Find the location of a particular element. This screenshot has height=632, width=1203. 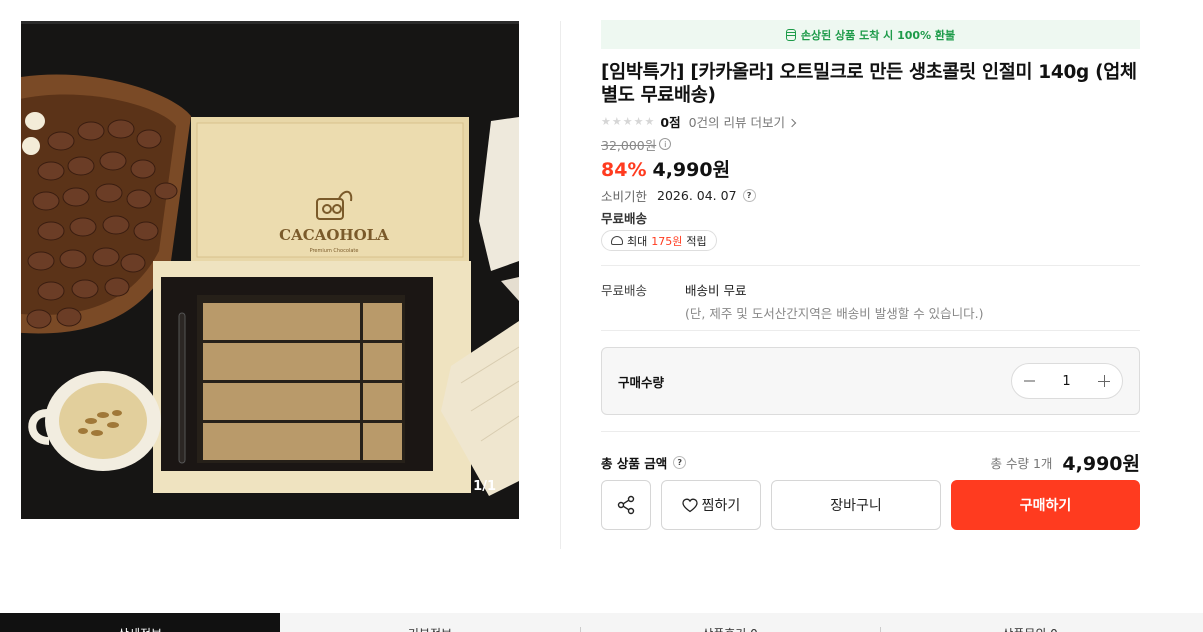

heart-icon is located at coordinates (690, 505).